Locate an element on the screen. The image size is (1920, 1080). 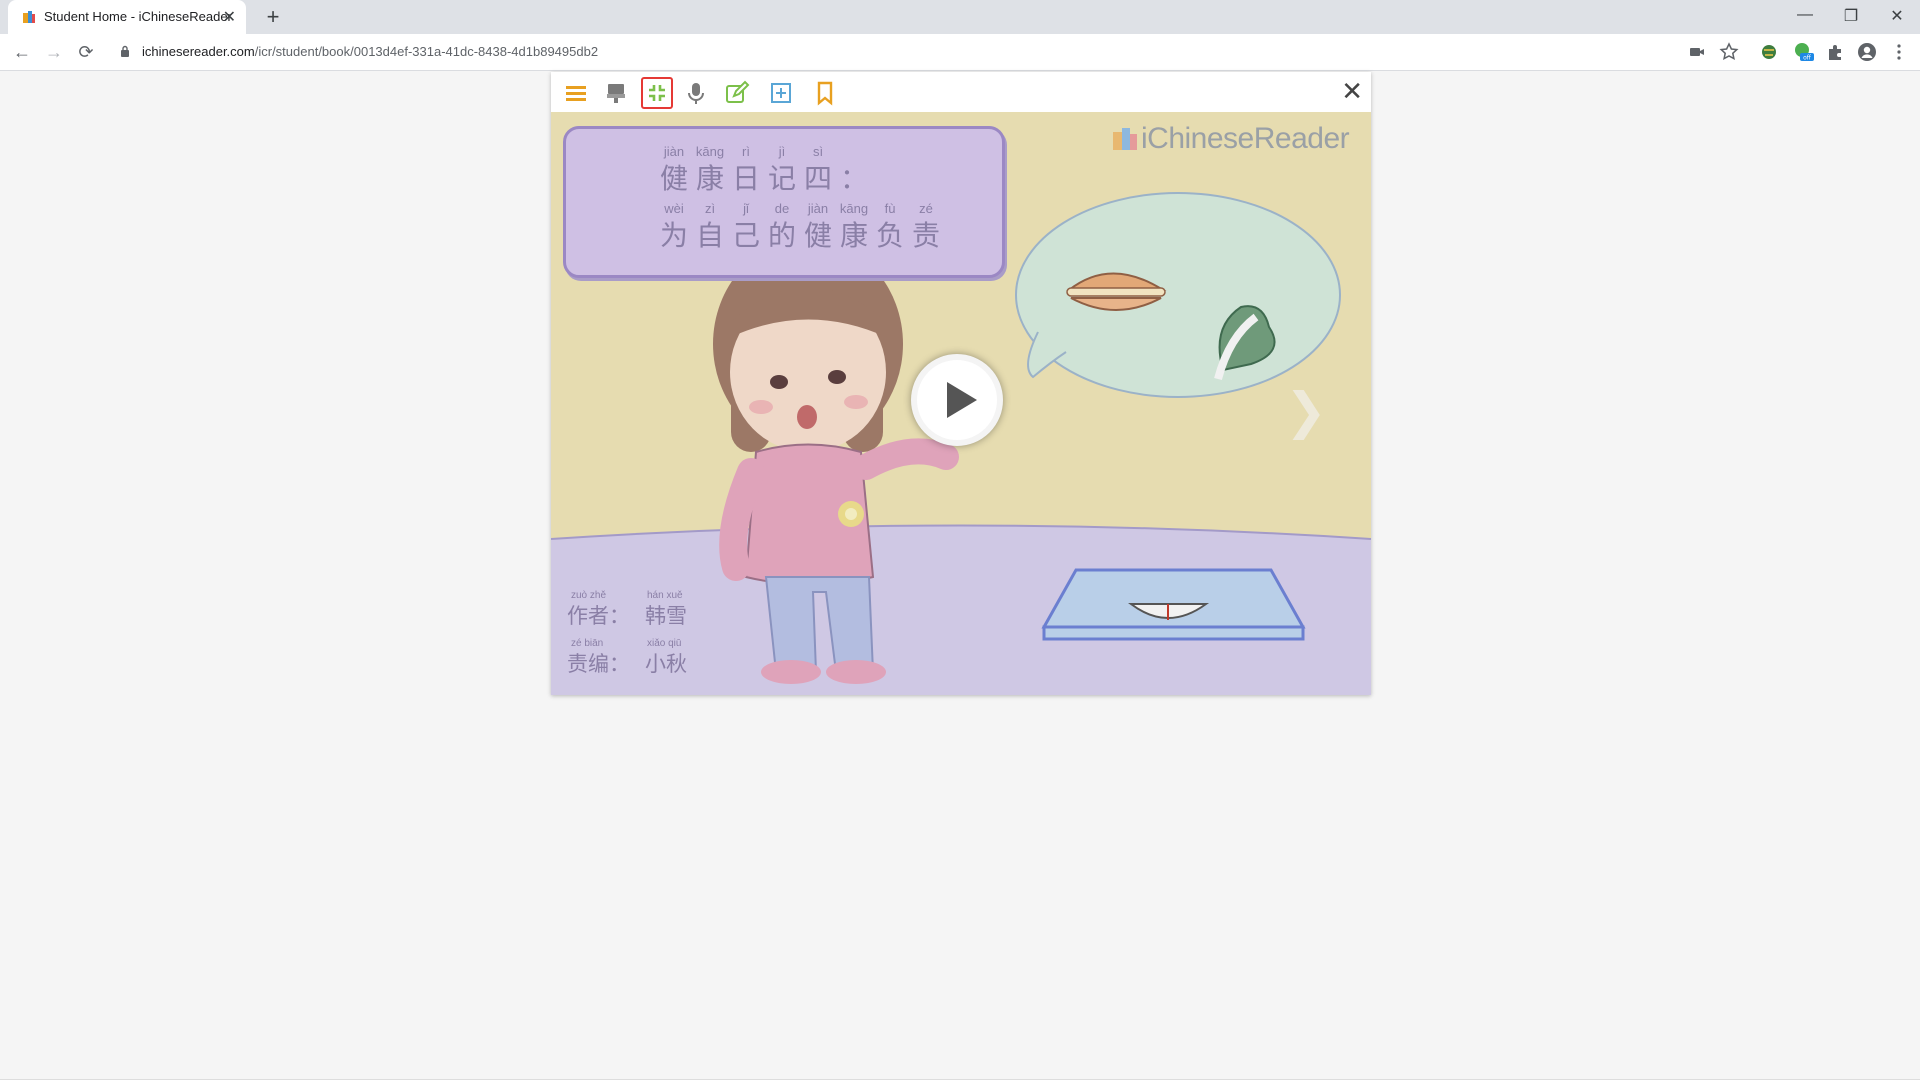
hanzi-char: 己 is located at coordinates (745, 235).